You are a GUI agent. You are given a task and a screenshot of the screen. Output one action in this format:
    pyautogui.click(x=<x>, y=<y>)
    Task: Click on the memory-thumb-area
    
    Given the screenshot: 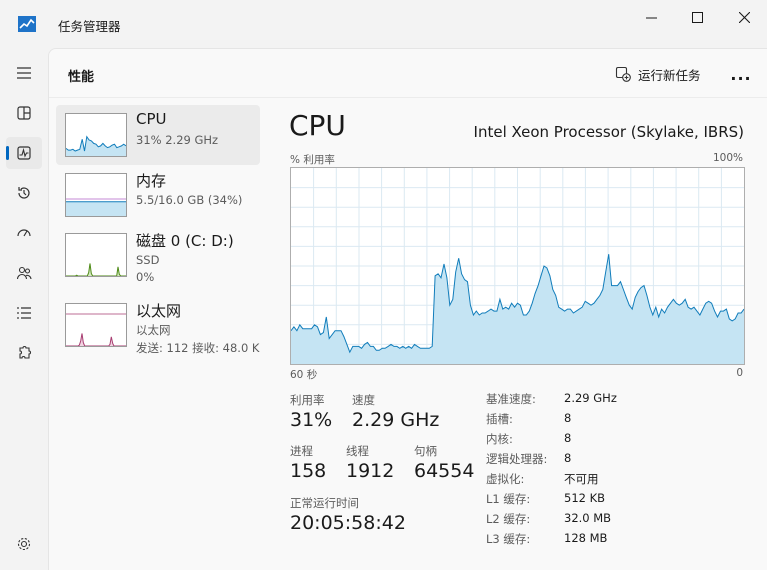 What is the action you would take?
    pyautogui.click(x=96, y=208)
    